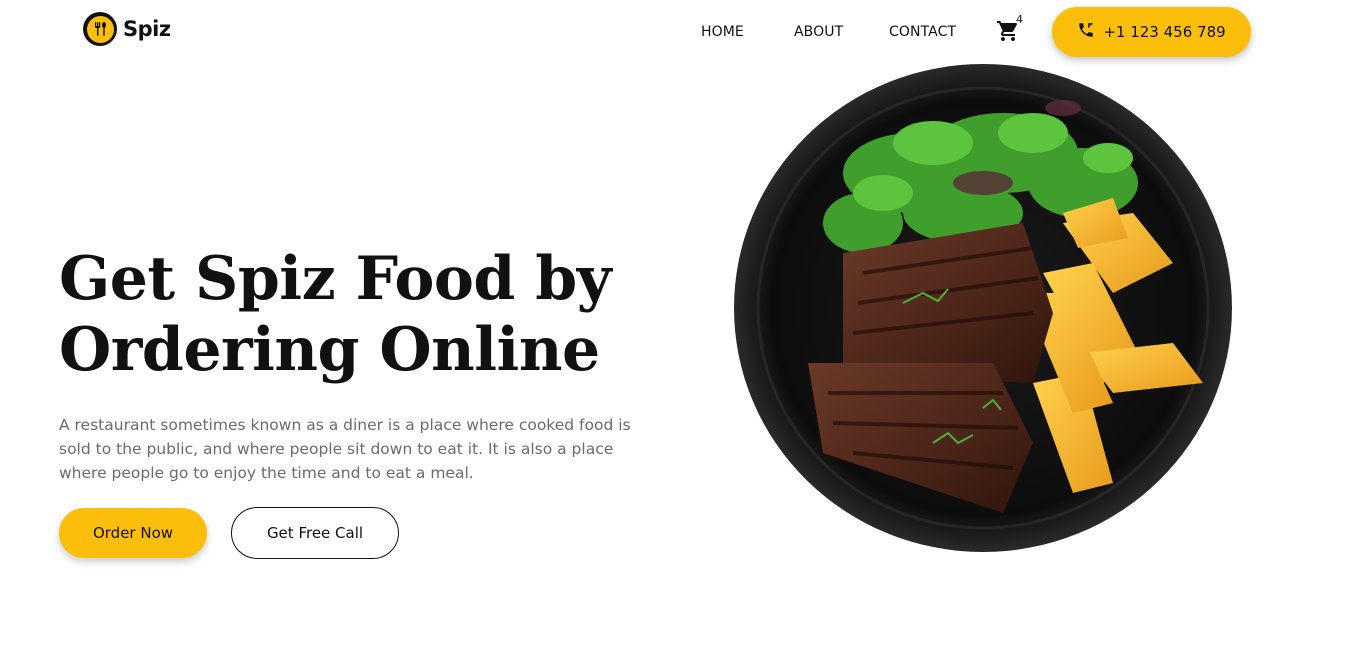  I want to click on hero-title: Get Spiz Food by Ordering Online, so click(369, 315).